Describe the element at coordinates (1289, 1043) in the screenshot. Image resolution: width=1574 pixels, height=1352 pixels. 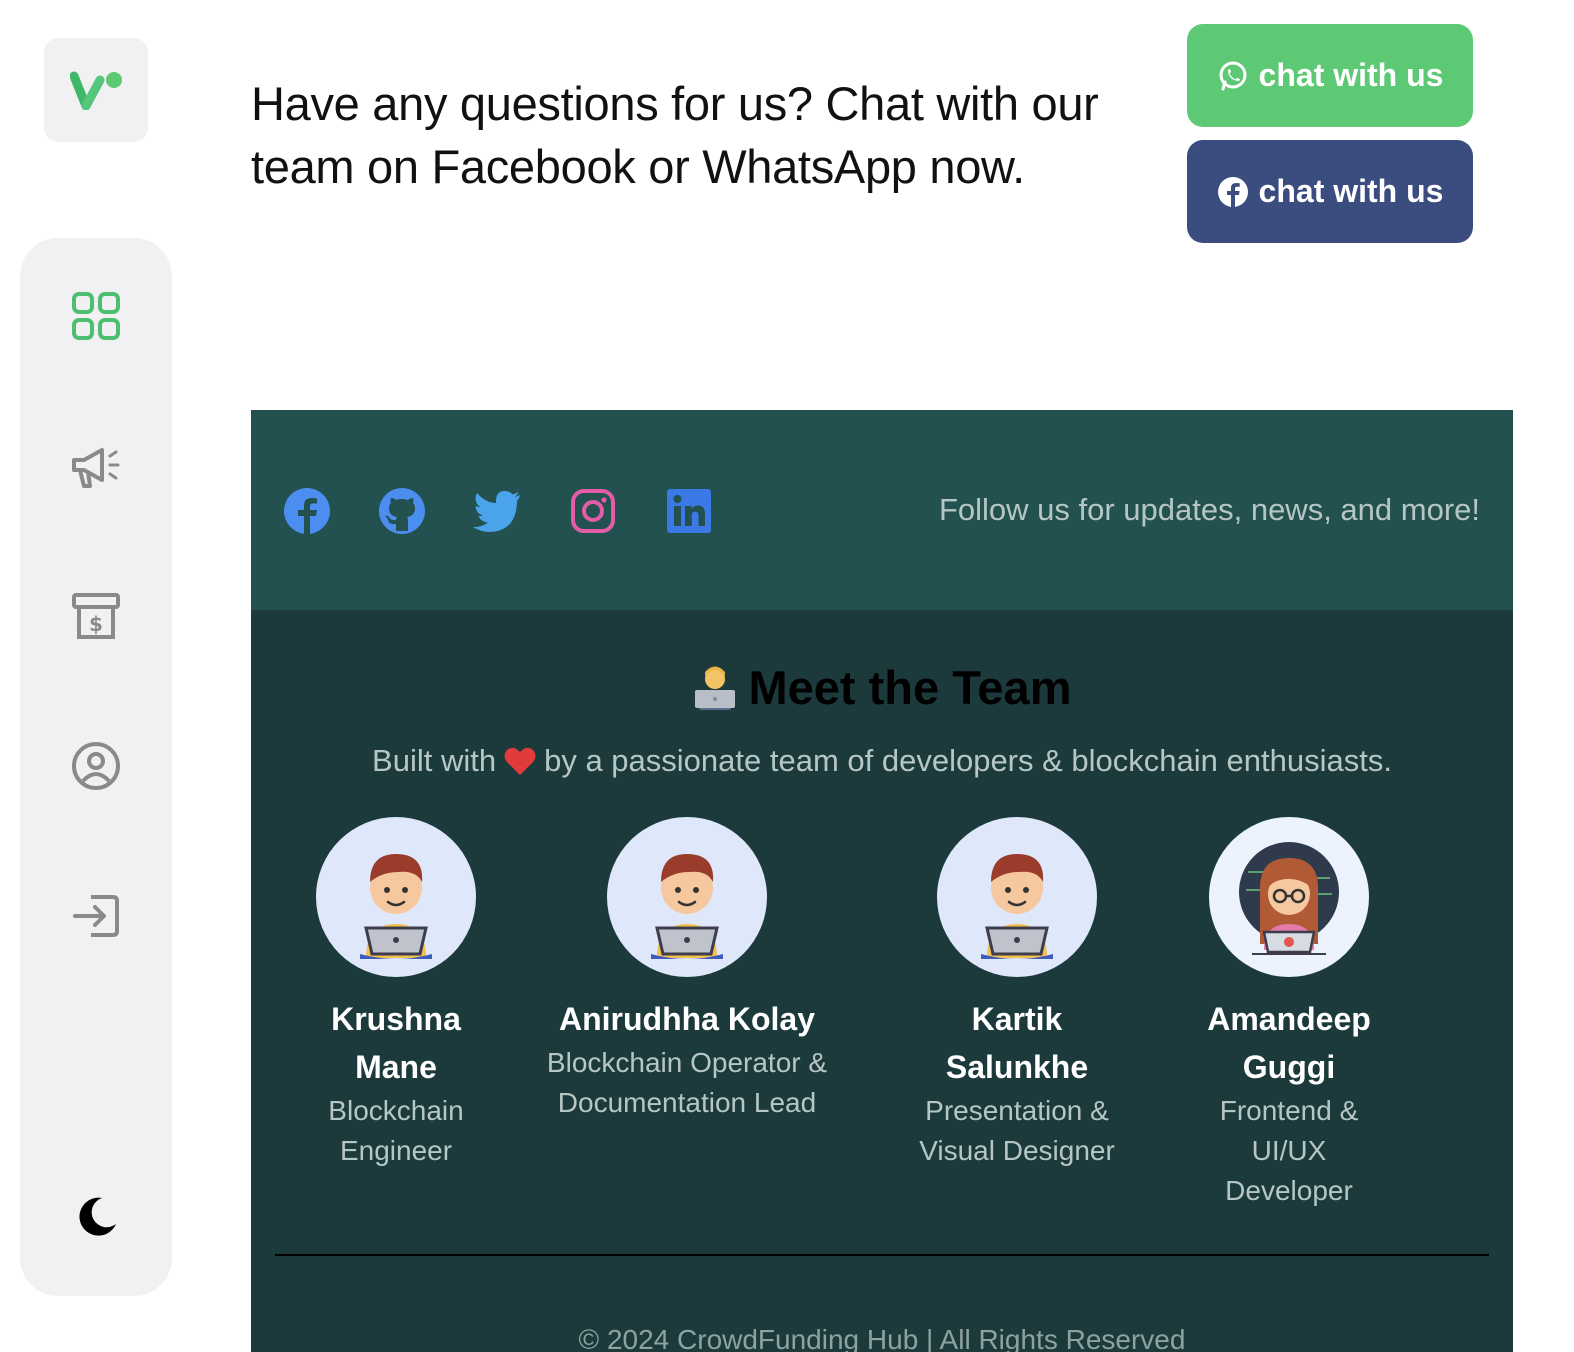
I see `member-name: Amandeep Guggi` at that location.